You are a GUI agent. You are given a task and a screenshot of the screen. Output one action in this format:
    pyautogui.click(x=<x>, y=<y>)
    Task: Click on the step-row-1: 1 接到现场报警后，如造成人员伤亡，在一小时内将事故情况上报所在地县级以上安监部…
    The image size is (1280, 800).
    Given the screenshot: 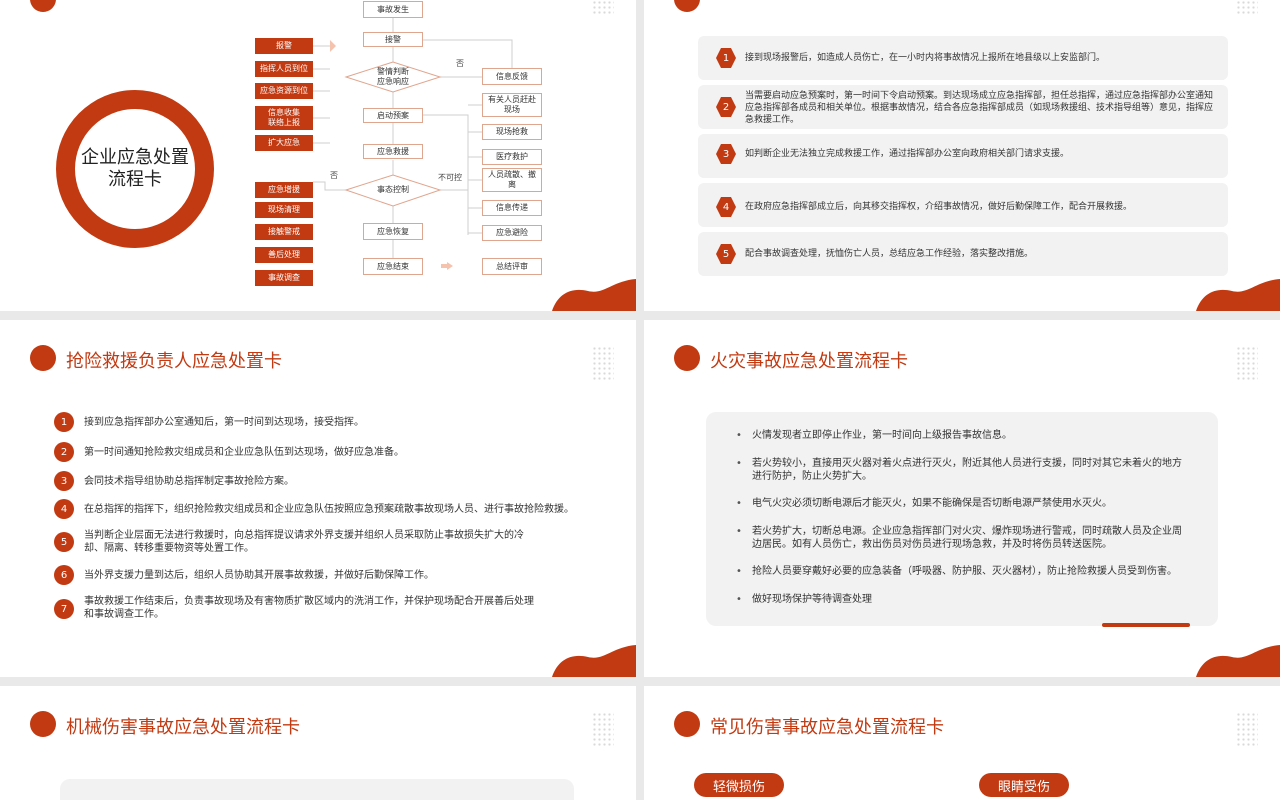 What is the action you would take?
    pyautogui.click(x=963, y=58)
    